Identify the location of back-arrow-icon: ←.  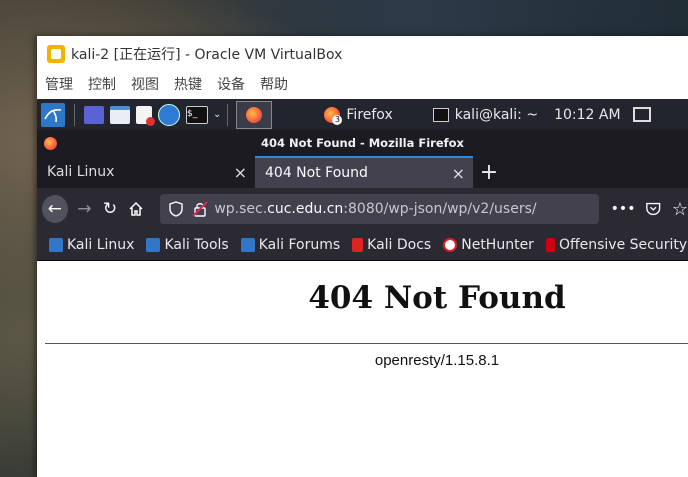
(54, 209).